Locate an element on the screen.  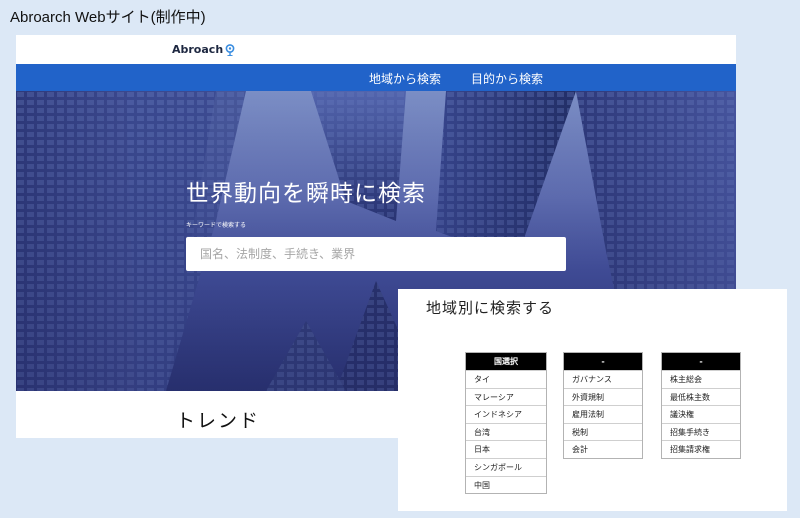
category-select-dropdown: - ガバナンス 外資規制 雇用法制 税制 会計 is located at coordinates (603, 405).